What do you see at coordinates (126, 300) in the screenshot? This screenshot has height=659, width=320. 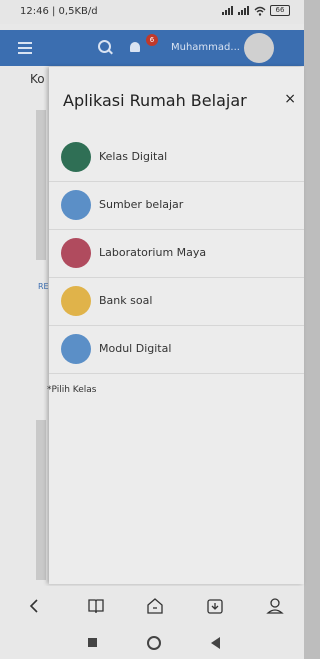 I see `menu-item-label: Bank soal` at bounding box center [126, 300].